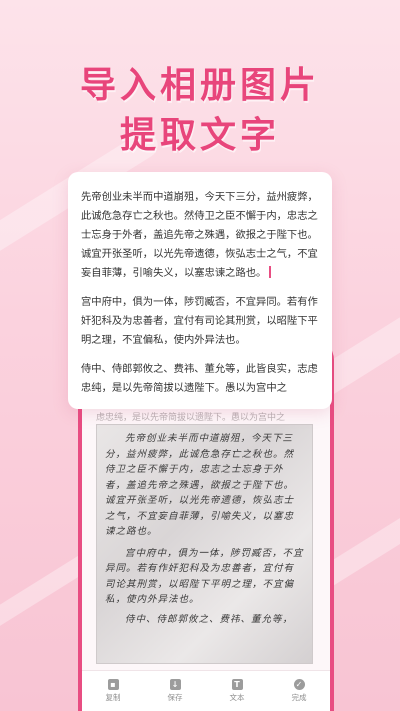 Image resolution: width=400 pixels, height=711 pixels. Describe the element at coordinates (299, 691) in the screenshot. I see `done-button: ✓ 完成` at that location.